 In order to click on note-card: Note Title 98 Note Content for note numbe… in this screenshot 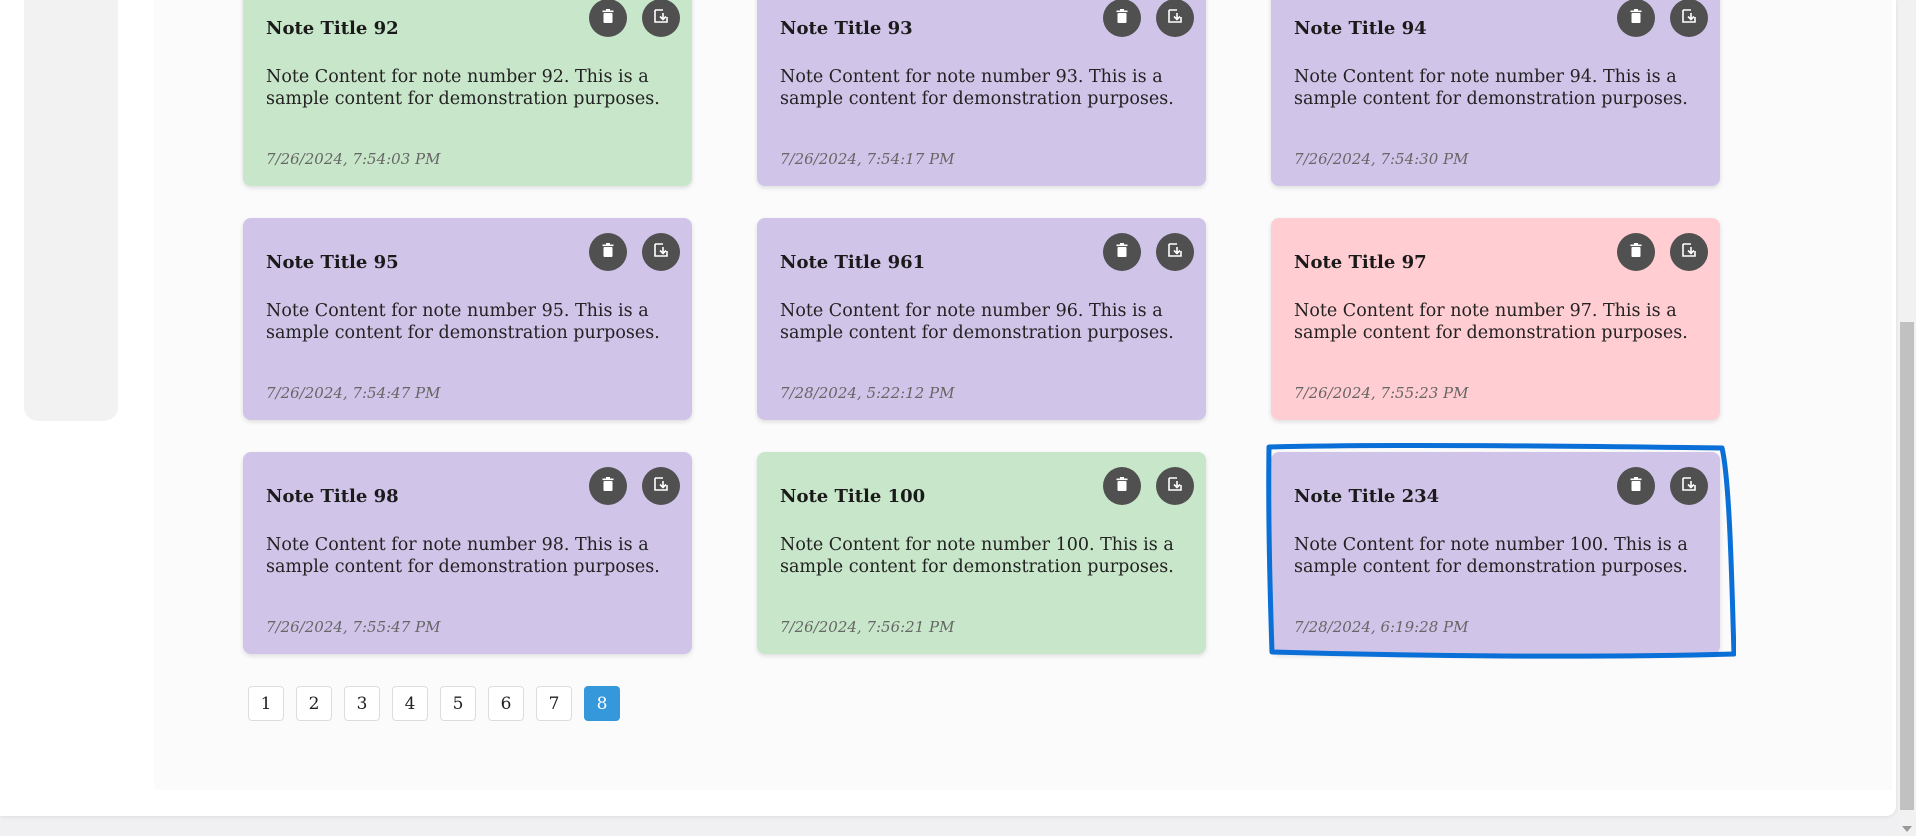, I will do `click(467, 553)`.